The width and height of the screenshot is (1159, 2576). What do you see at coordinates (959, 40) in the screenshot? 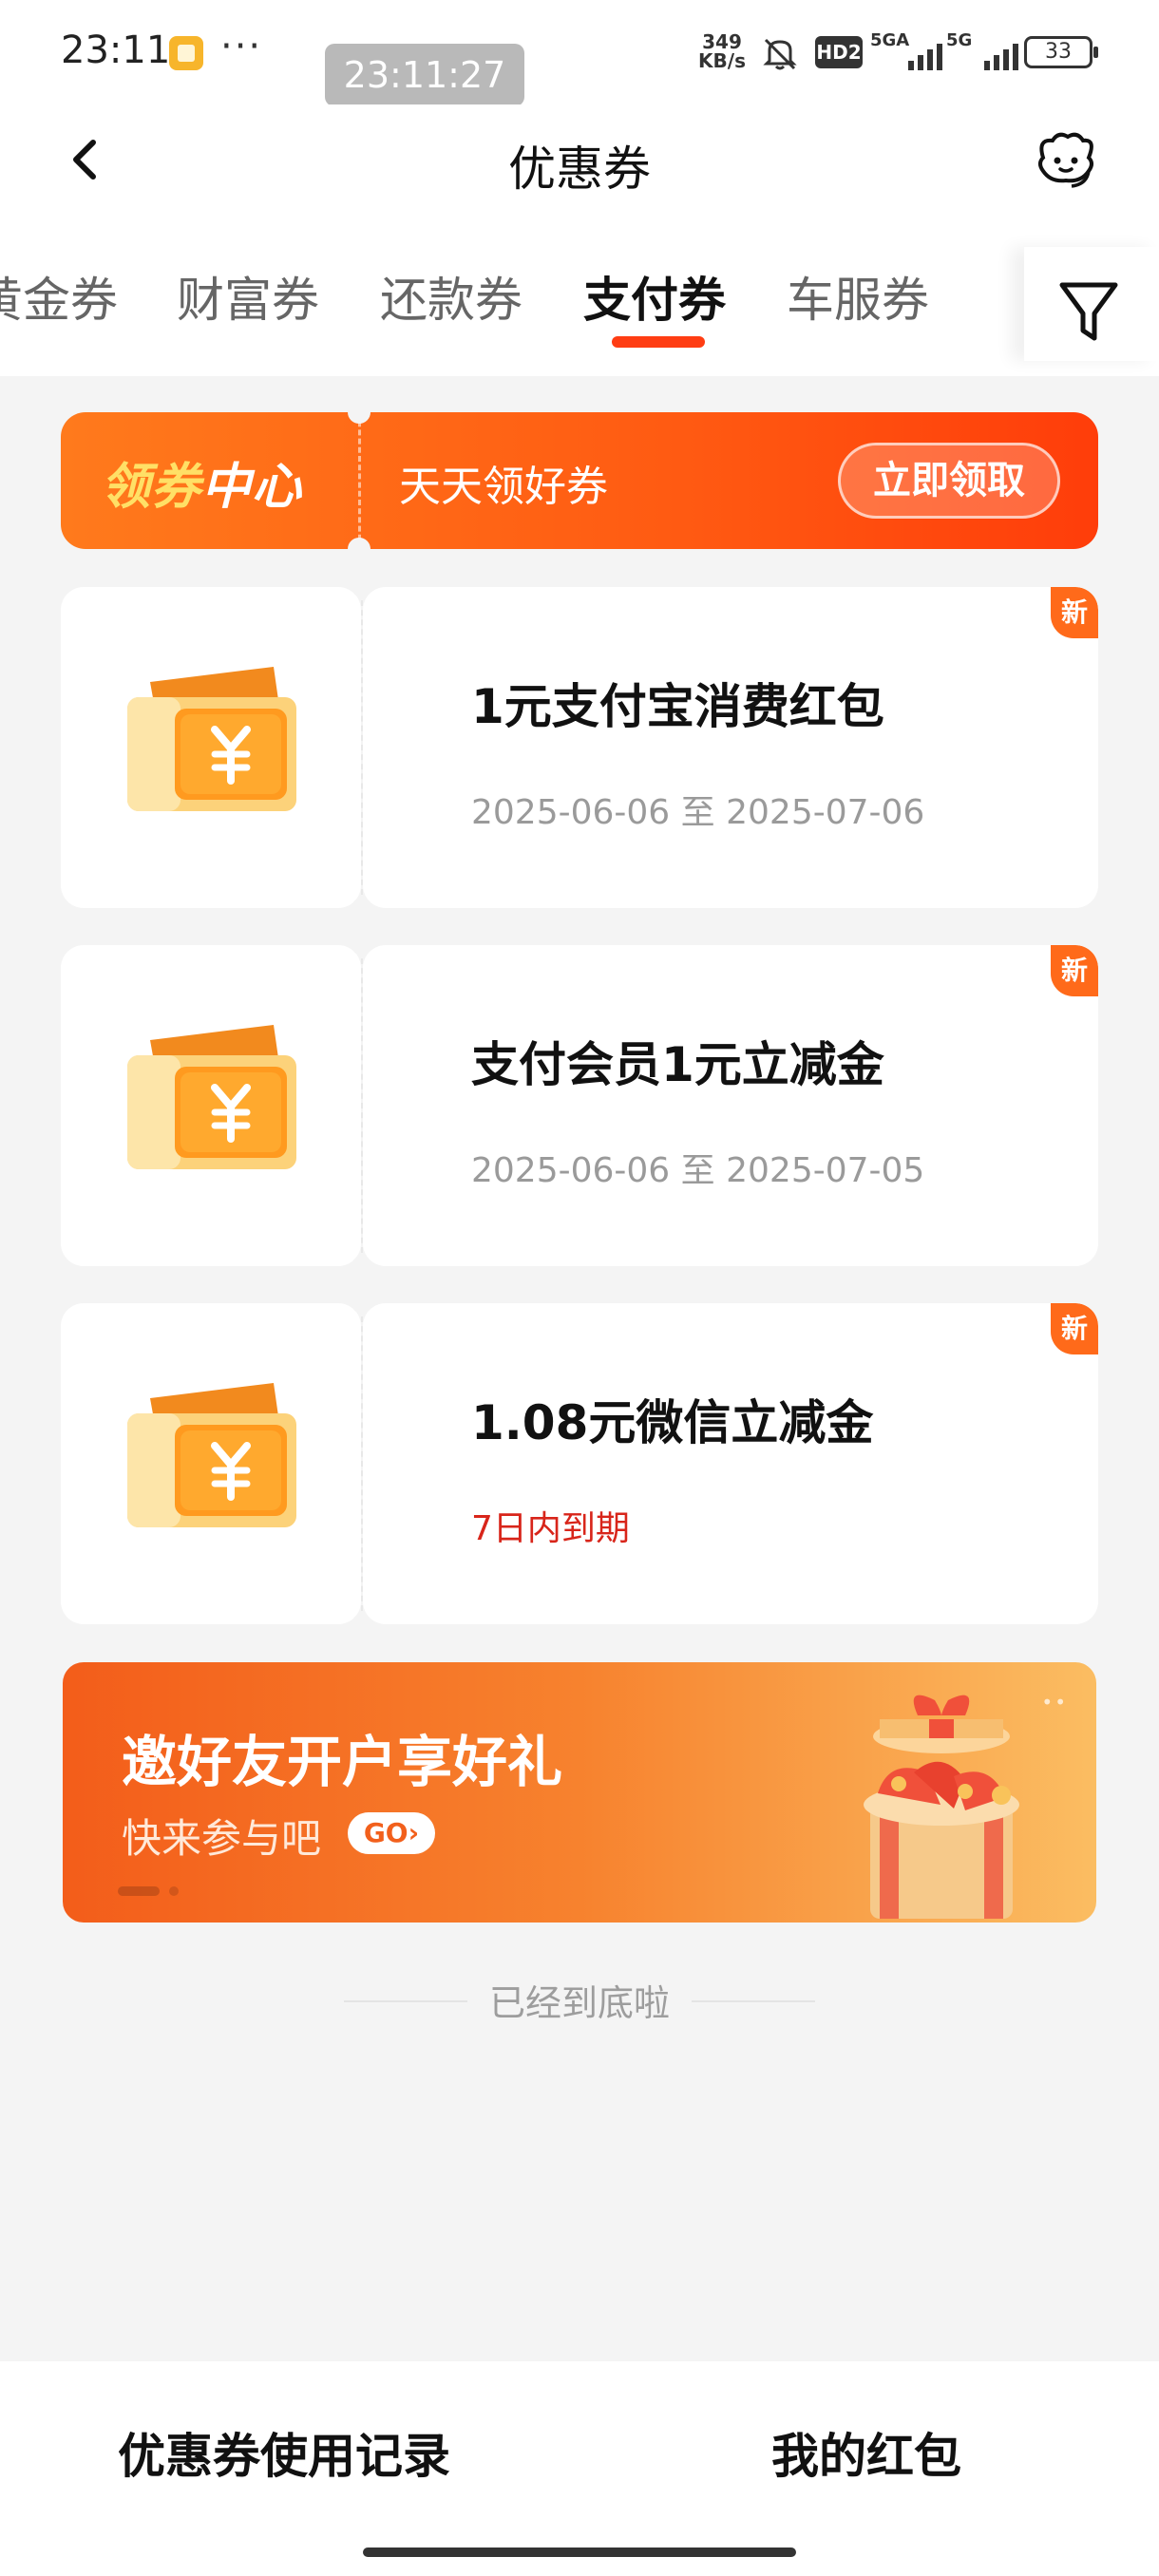
I see `signal-2-label: 5G` at bounding box center [959, 40].